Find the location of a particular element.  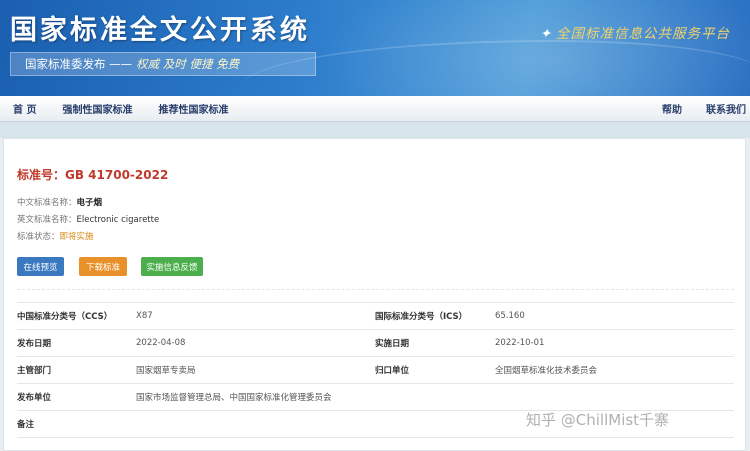

main-nav: 首 页 强制性国家标准 推荐性国家标准 帮助 联系我们 is located at coordinates (375, 109).